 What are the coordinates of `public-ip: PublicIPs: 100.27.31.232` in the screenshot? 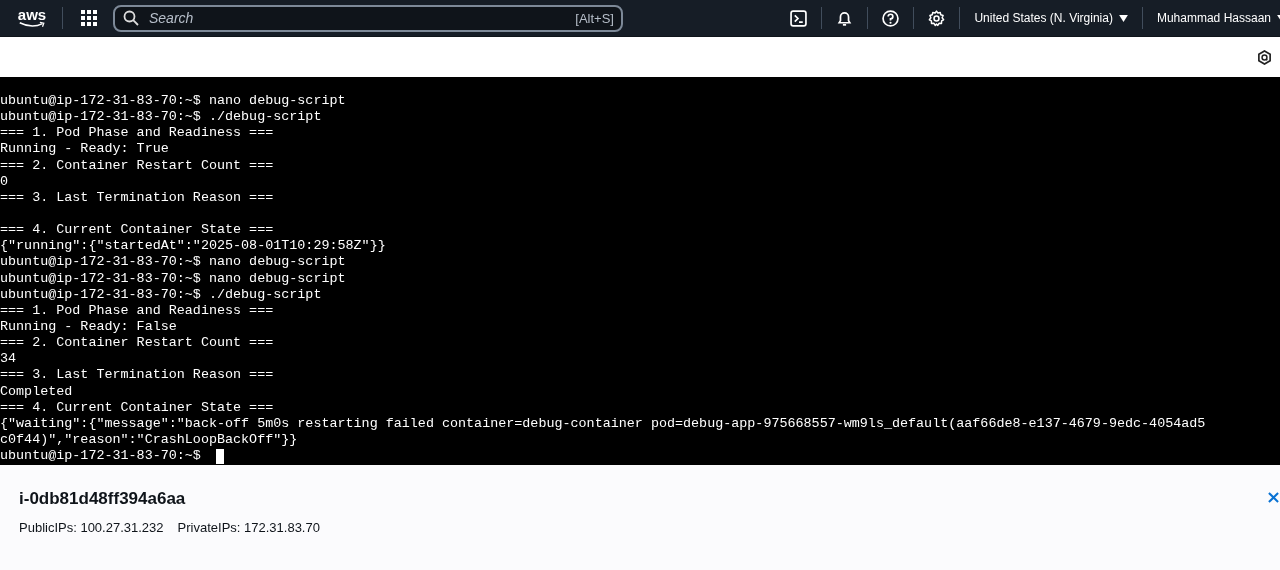 It's located at (91, 527).